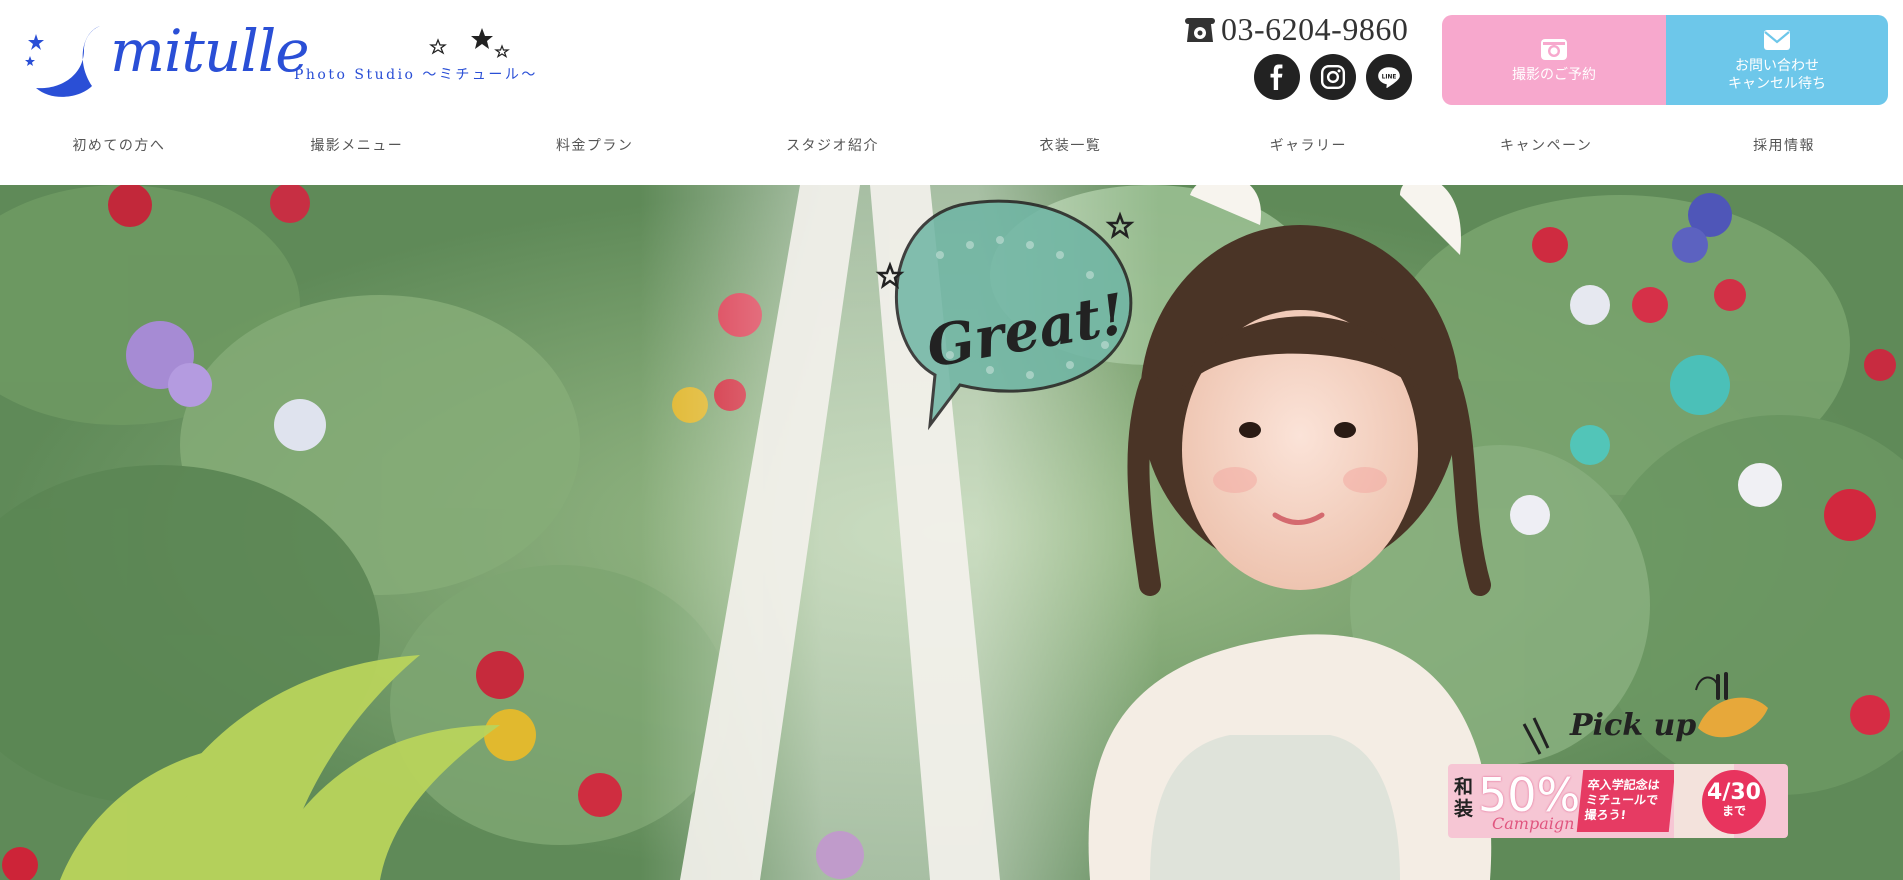  I want to click on banner-wasou: 和装, so click(1464, 798).